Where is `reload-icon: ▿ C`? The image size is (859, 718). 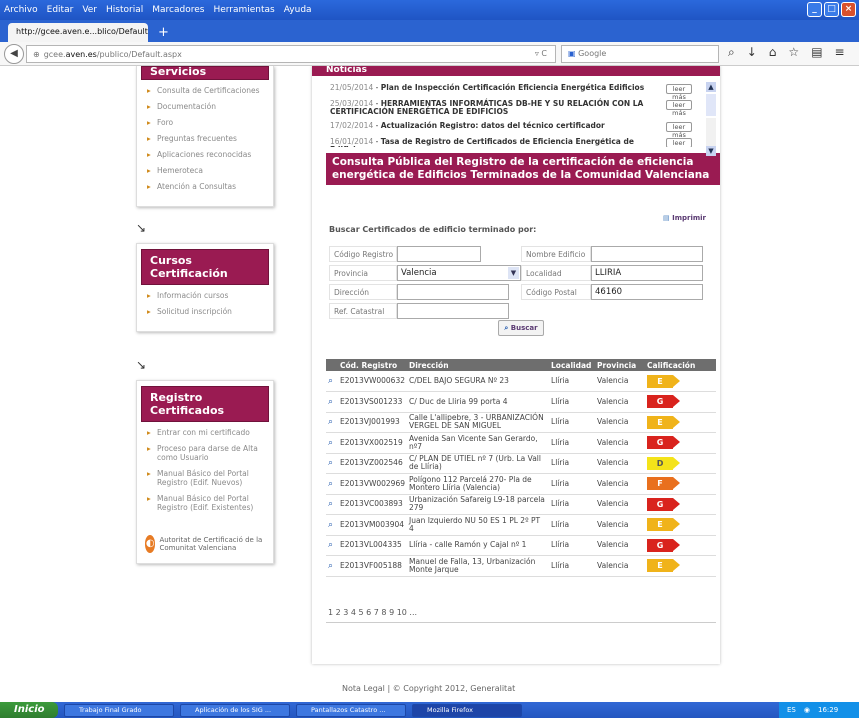
reload-icon: ▿ C is located at coordinates (541, 53).